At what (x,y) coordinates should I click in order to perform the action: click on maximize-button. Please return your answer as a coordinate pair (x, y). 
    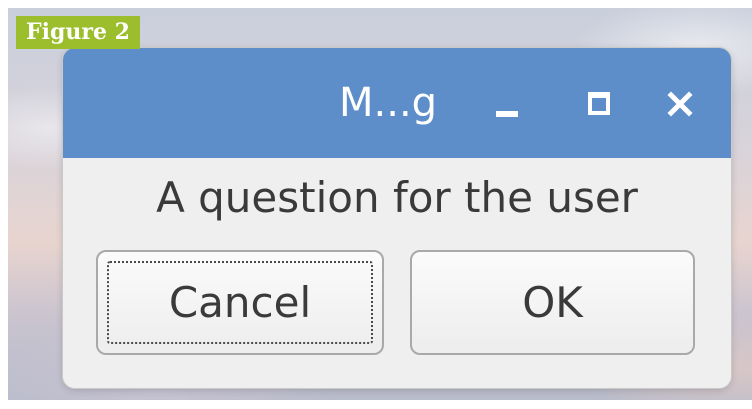
    Looking at the image, I should click on (600, 104).